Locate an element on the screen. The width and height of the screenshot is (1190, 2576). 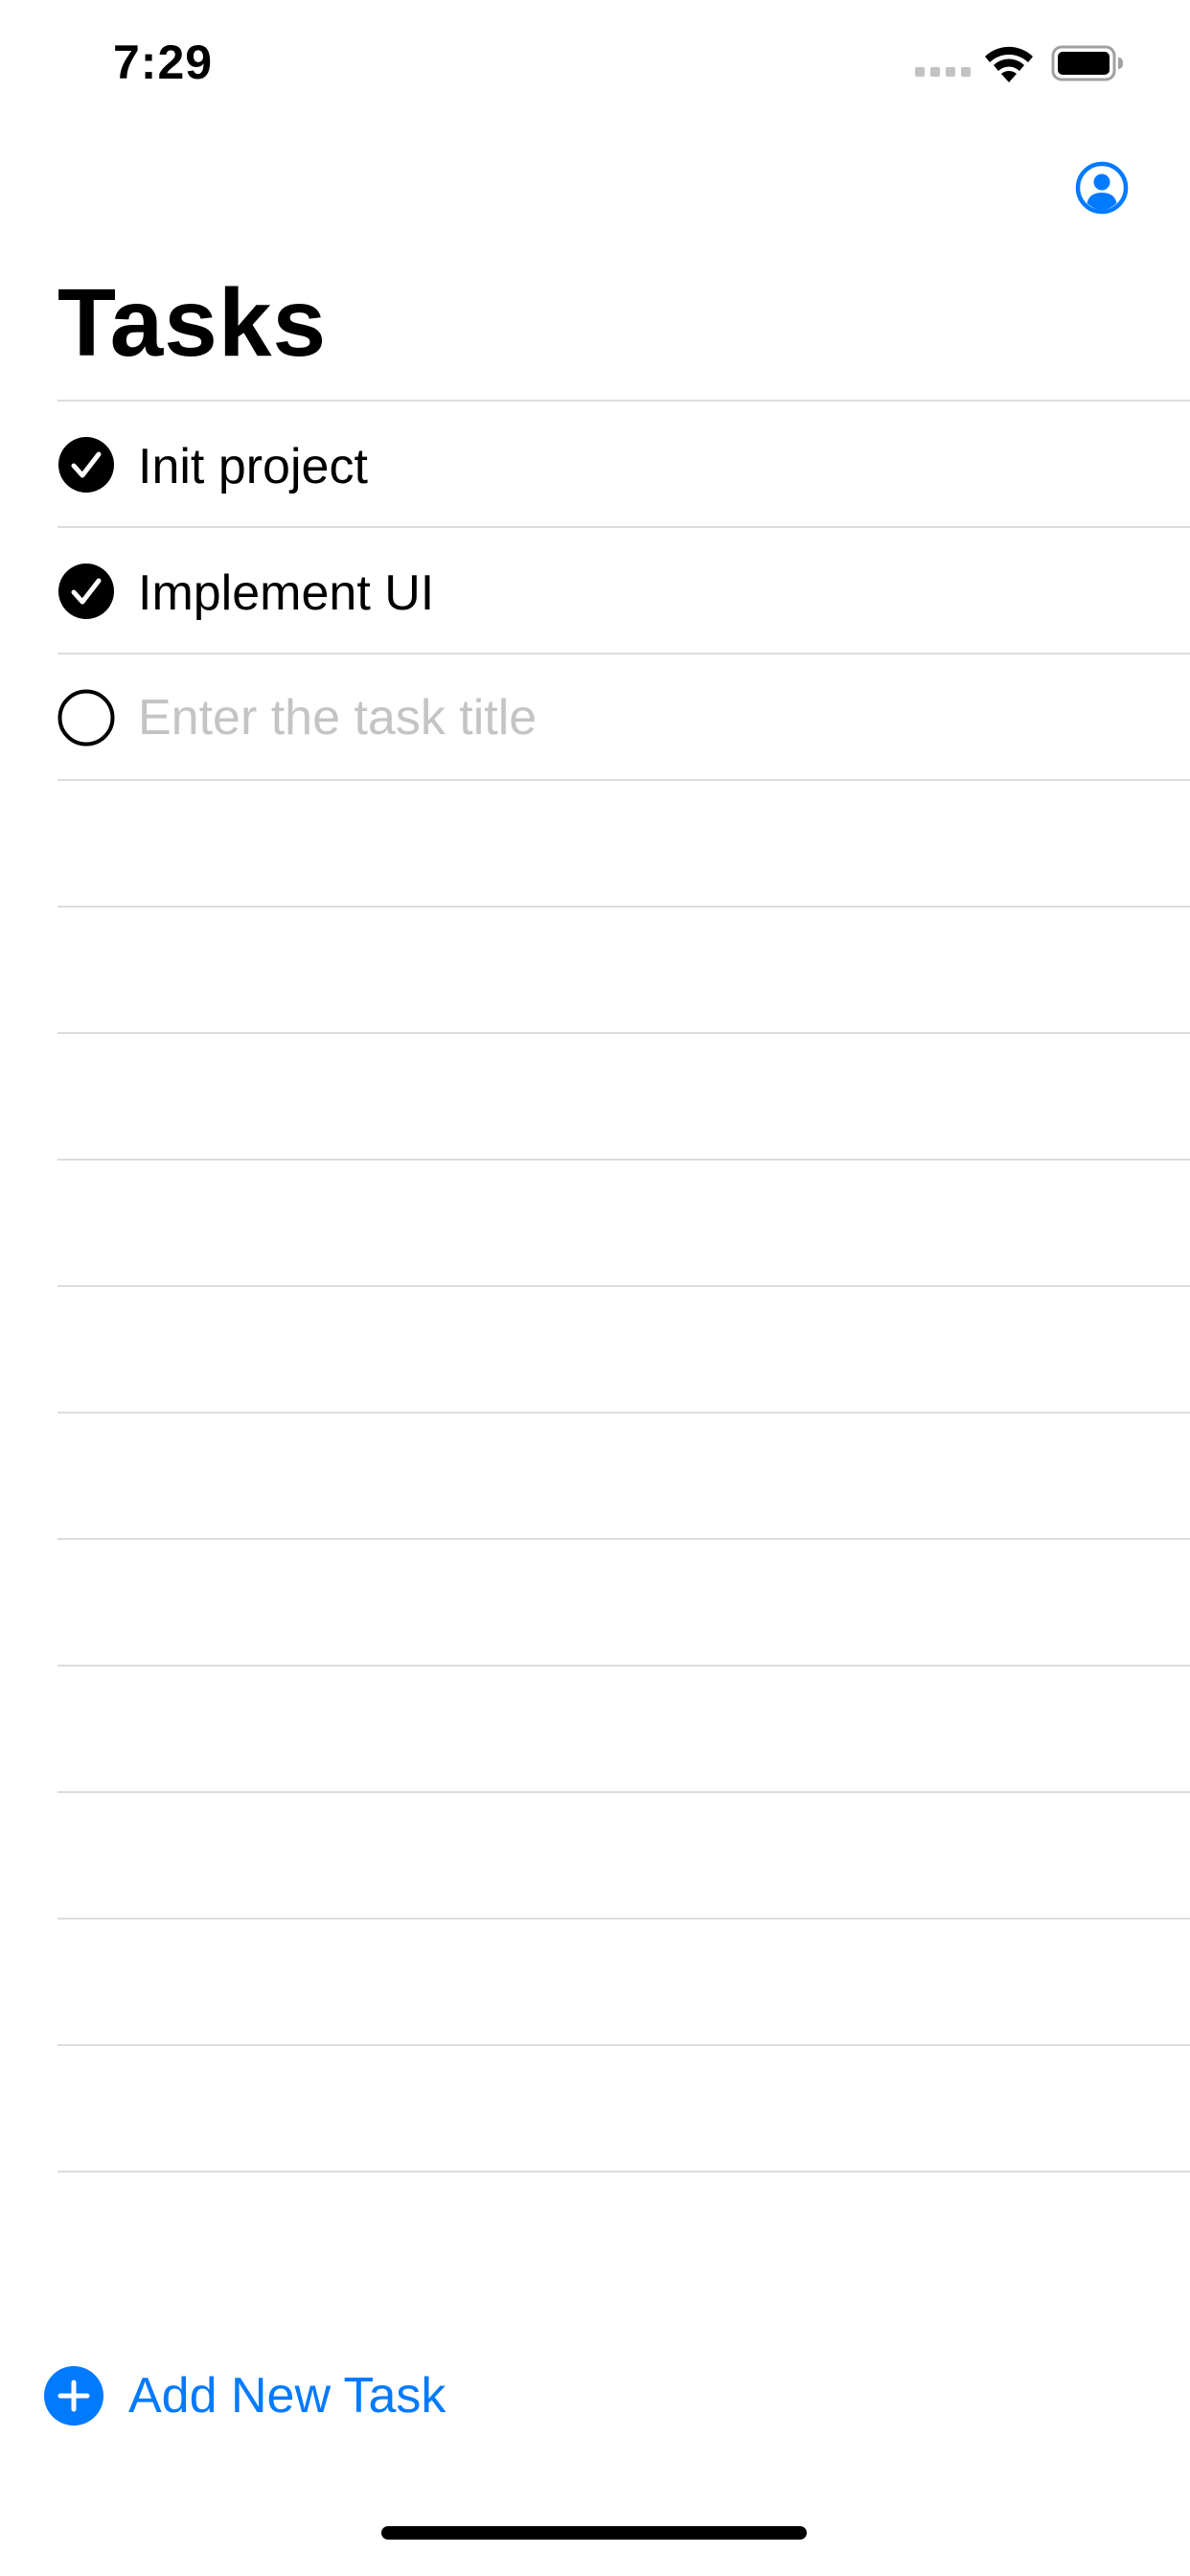
task-title-input is located at coordinates (617, 717).